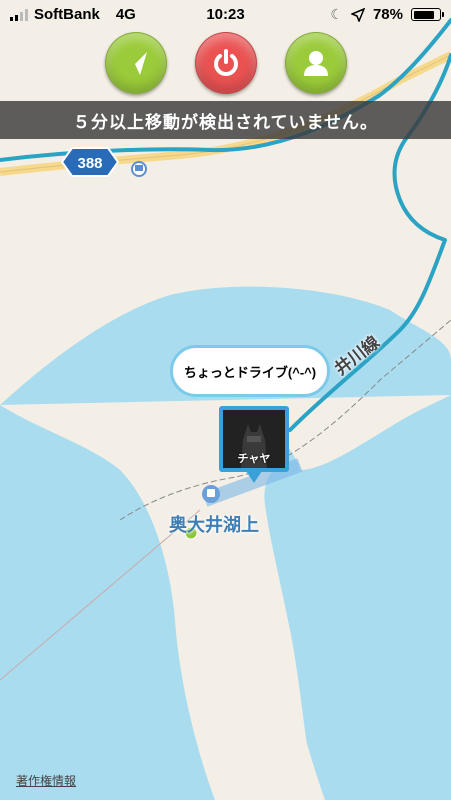 The width and height of the screenshot is (451, 800). Describe the element at coordinates (139, 169) in the screenshot. I see `bus-stop-icon` at that location.